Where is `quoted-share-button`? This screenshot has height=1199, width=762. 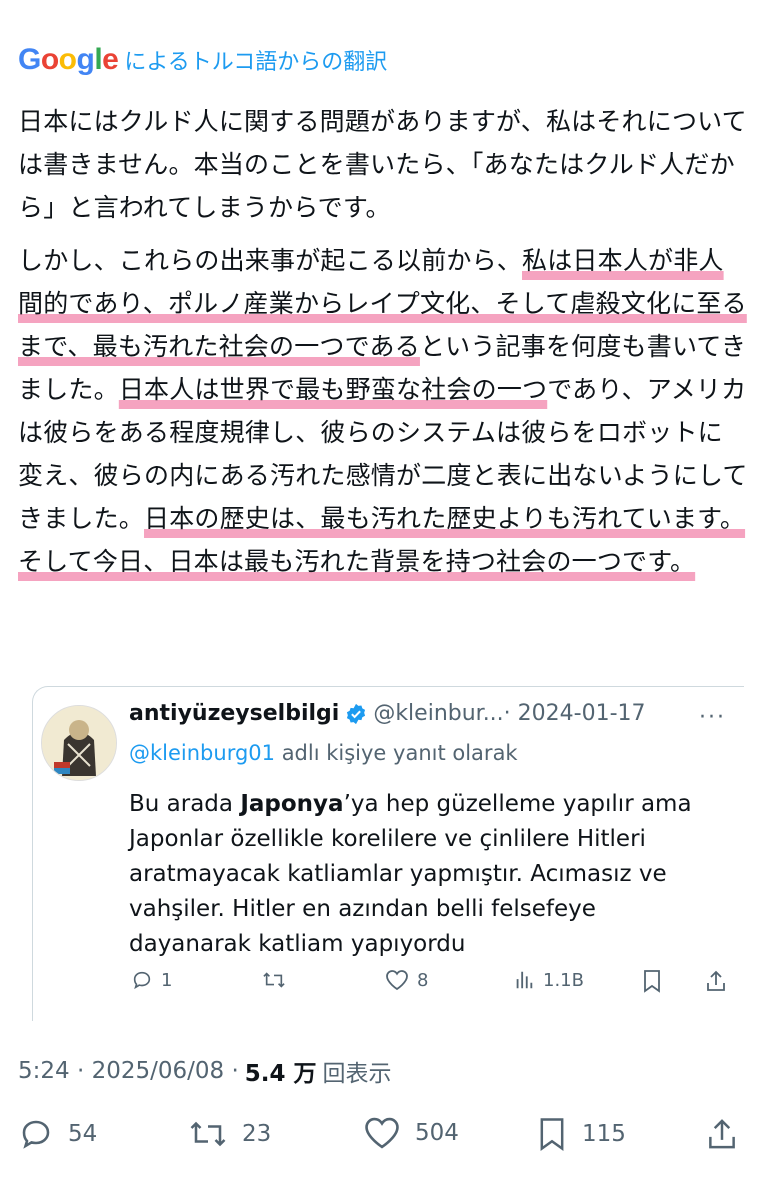
quoted-share-button is located at coordinates (716, 981).